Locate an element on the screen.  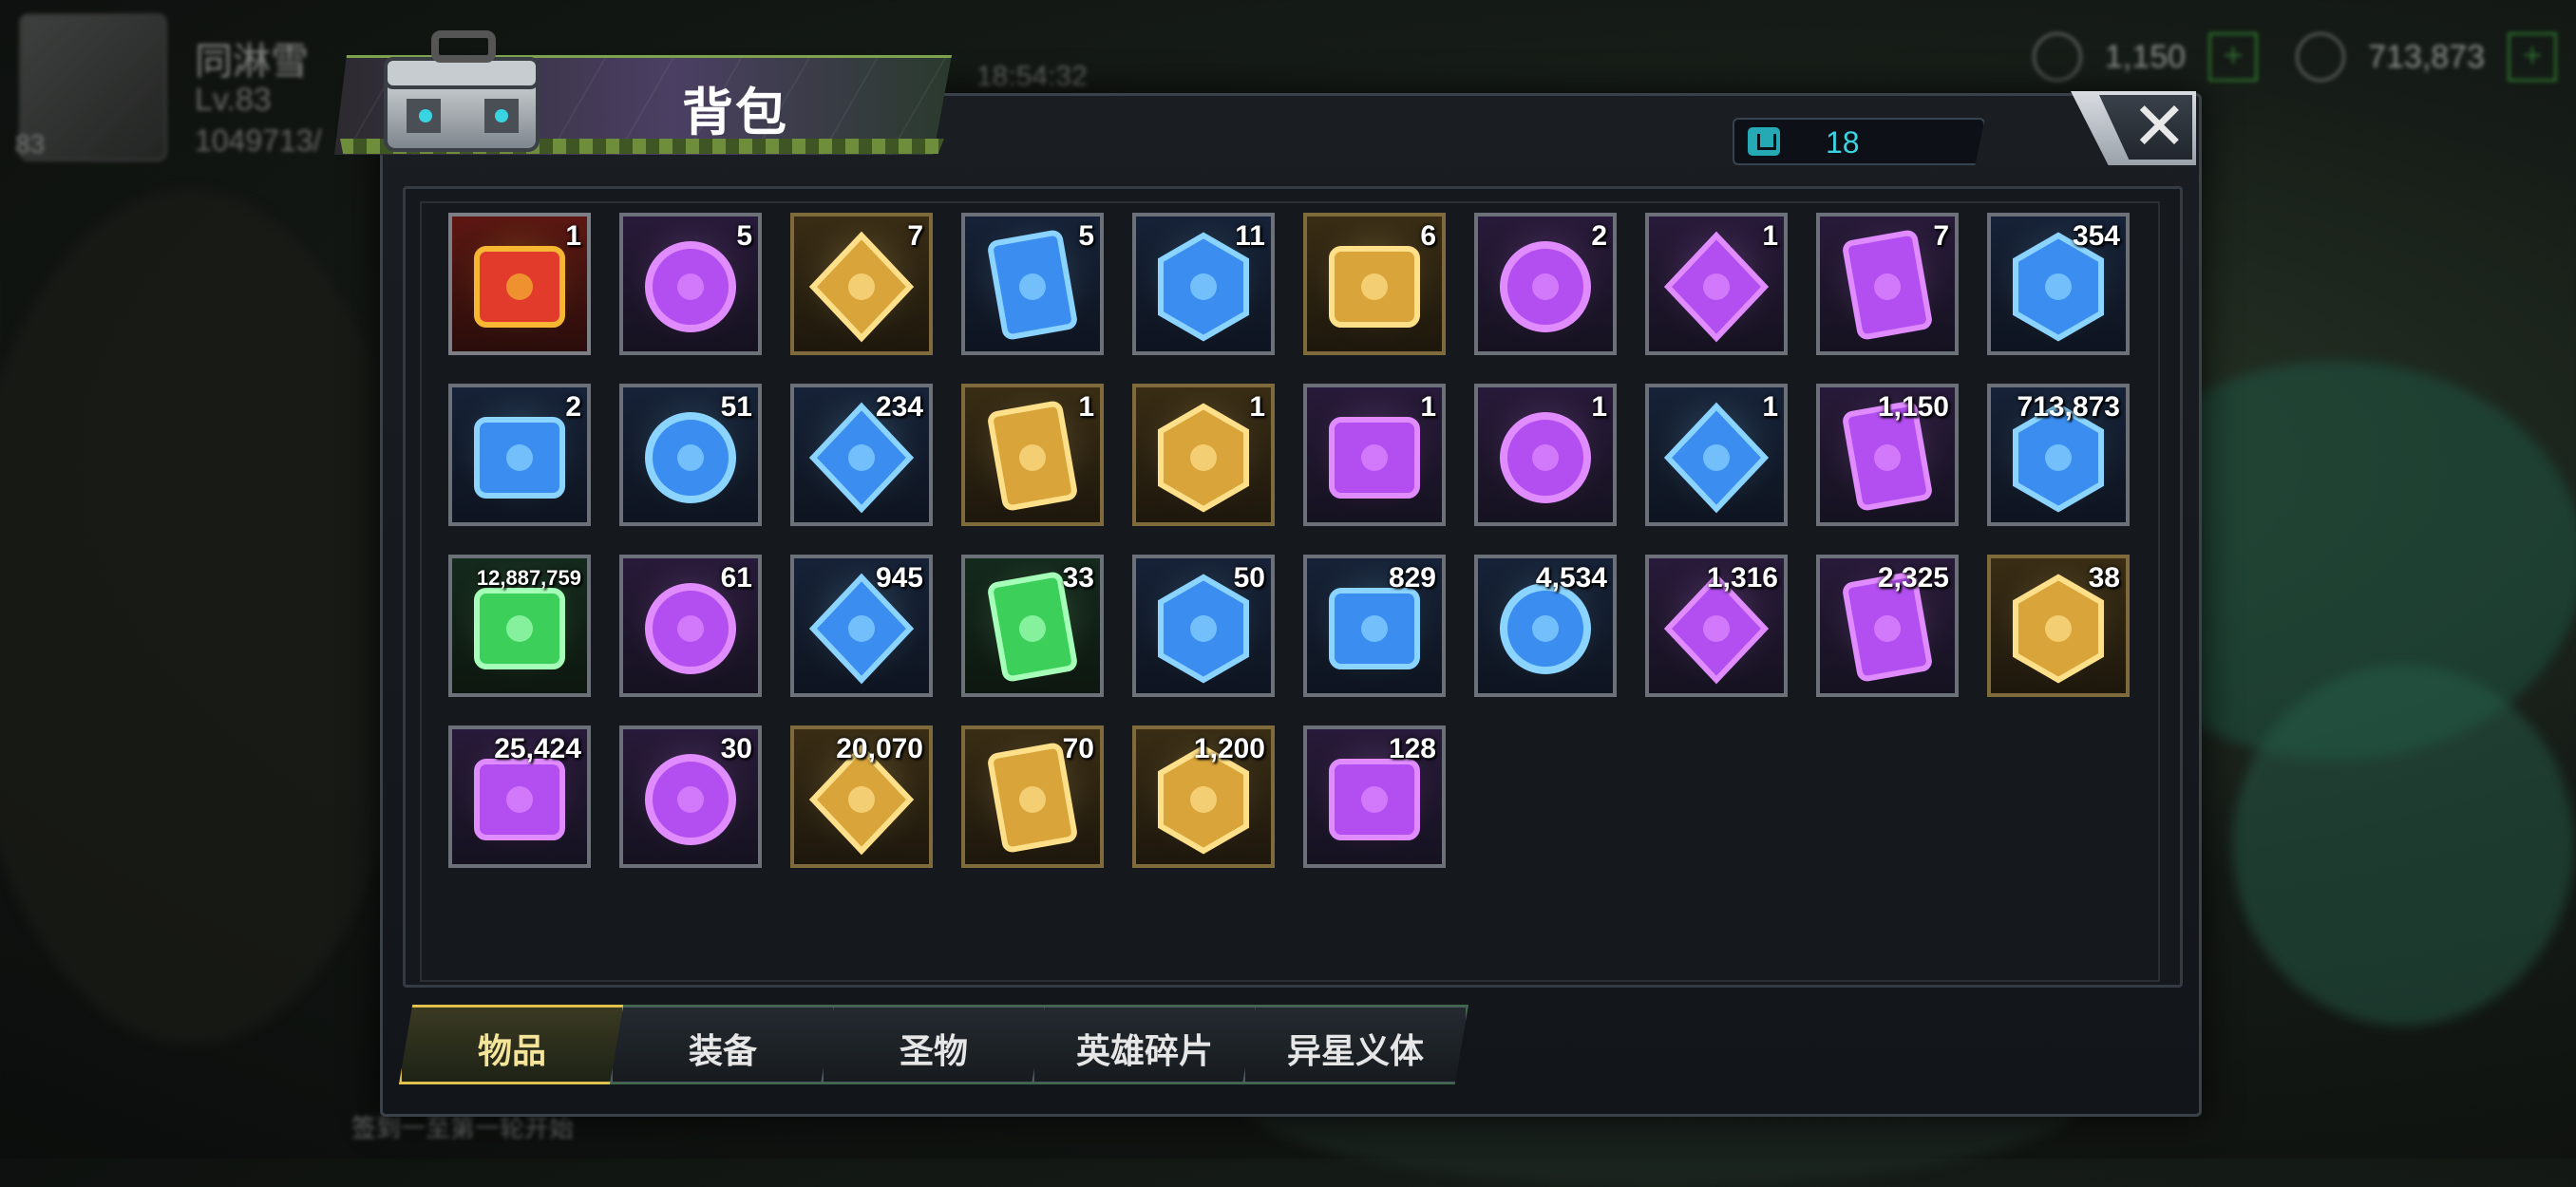
tab-label: 物品 is located at coordinates (511, 1050).